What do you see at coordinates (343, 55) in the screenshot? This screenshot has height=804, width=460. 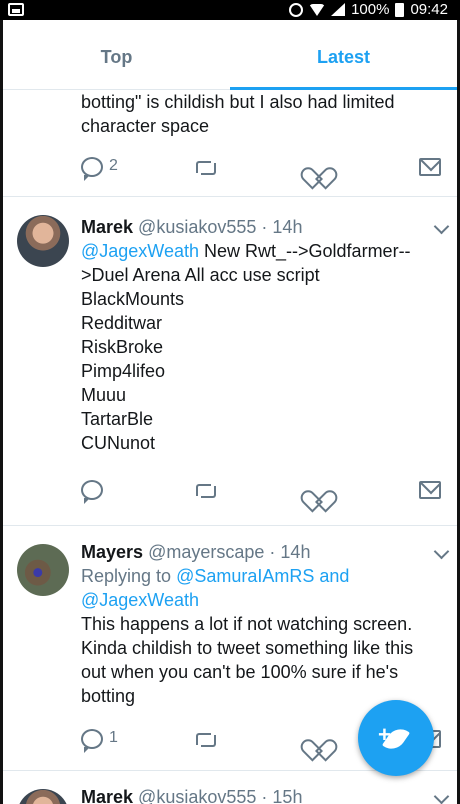 I see `tab-latest: Latest` at bounding box center [343, 55].